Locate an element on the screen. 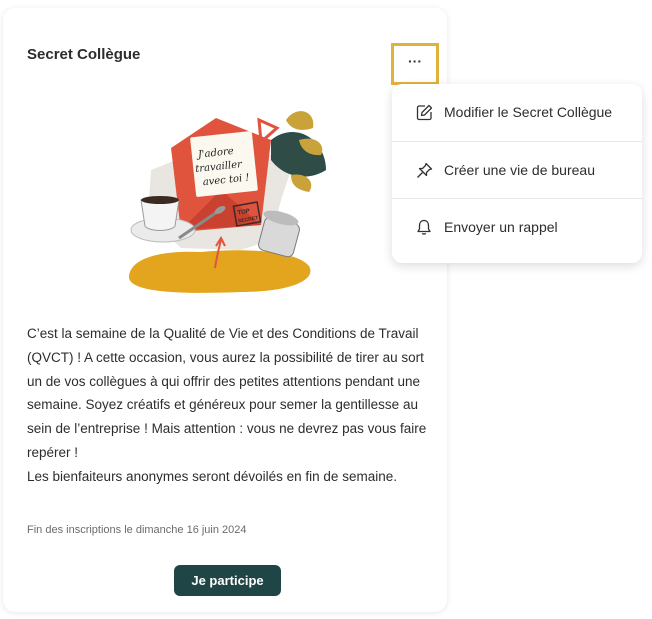 This screenshot has width=652, height=619. participate-button: Je participe is located at coordinates (227, 580).